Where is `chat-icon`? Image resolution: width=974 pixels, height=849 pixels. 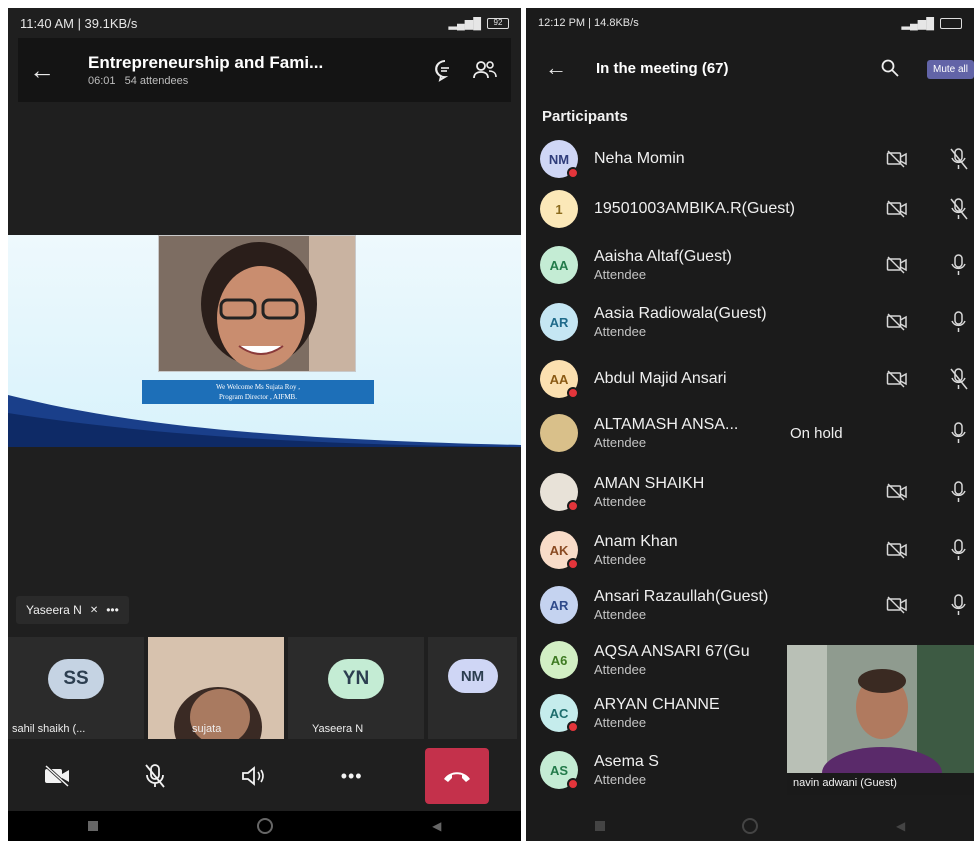
chat-icon is located at coordinates (442, 71).